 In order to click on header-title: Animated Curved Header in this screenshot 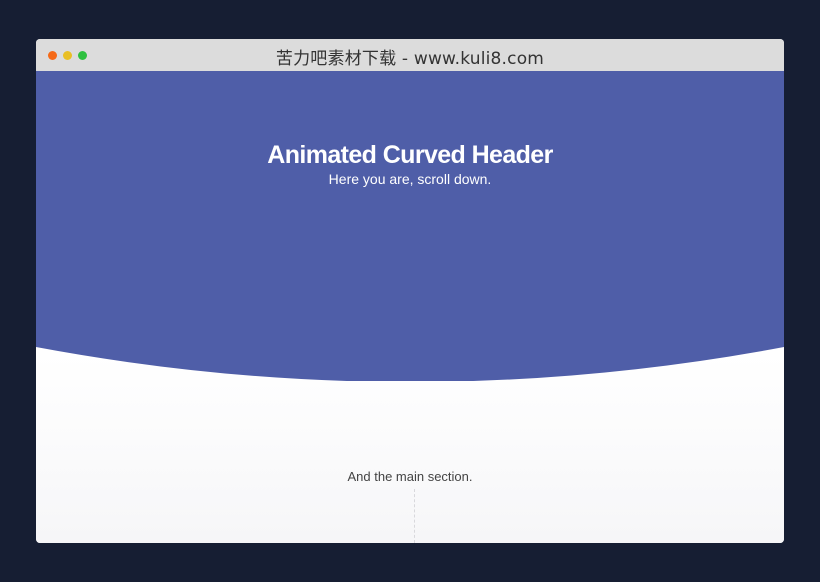, I will do `click(410, 155)`.